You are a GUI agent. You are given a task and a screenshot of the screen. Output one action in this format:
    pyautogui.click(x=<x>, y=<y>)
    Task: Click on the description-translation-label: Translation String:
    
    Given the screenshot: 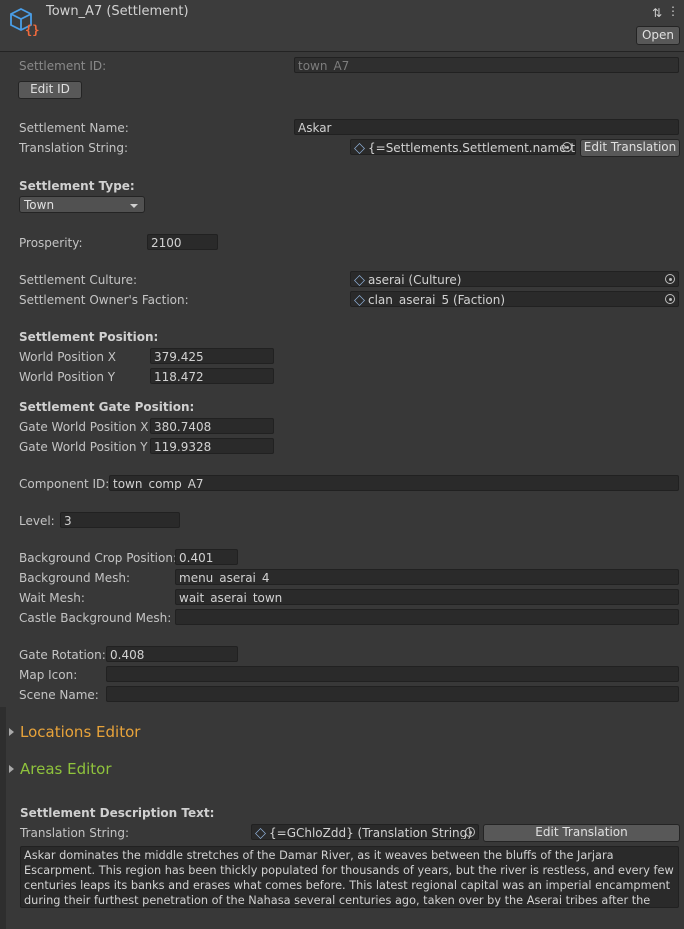 What is the action you would take?
    pyautogui.click(x=75, y=833)
    